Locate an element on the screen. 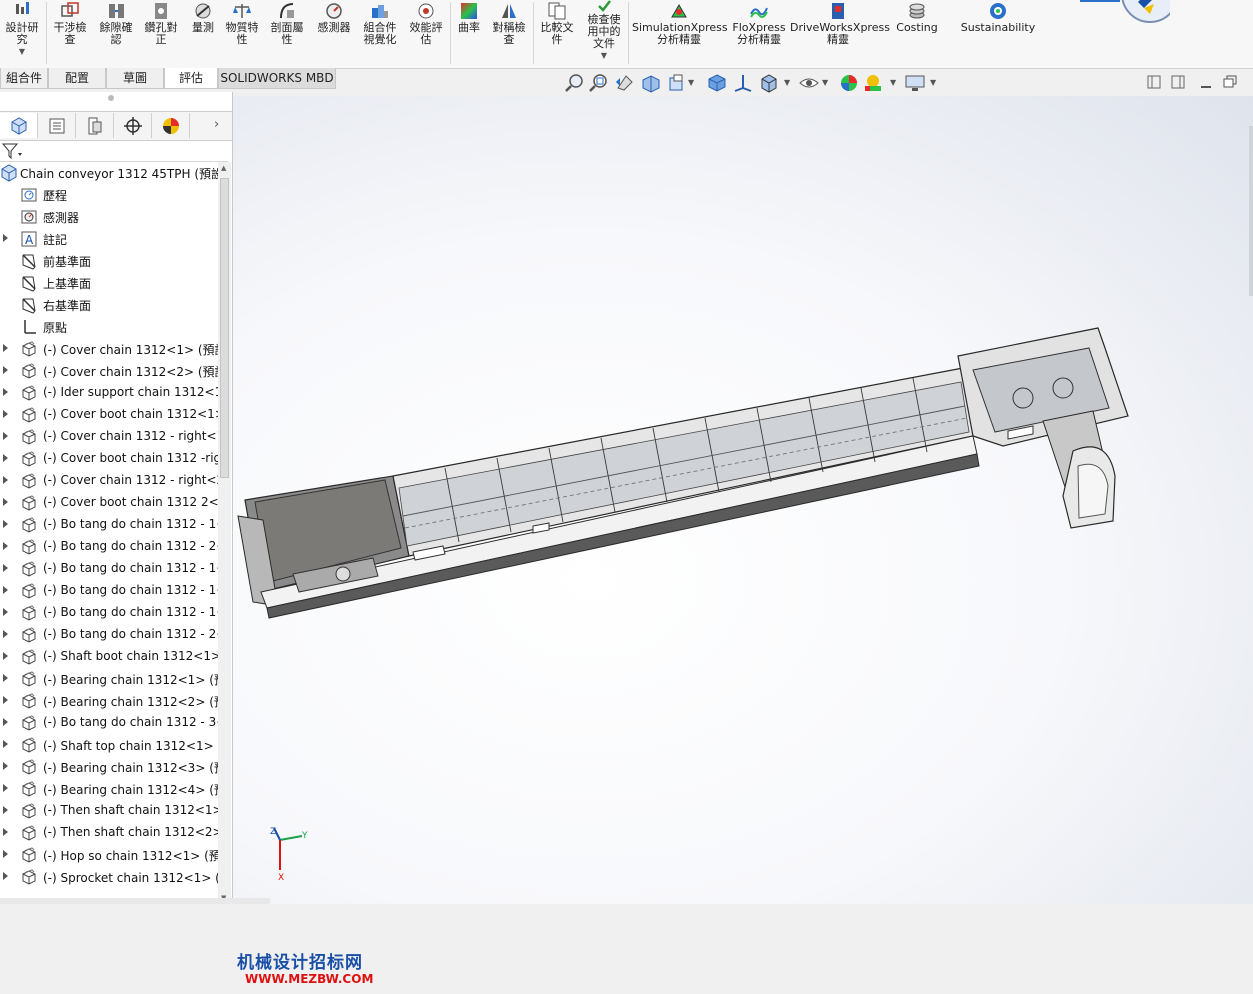  triad-view-button is located at coordinates (743, 83).